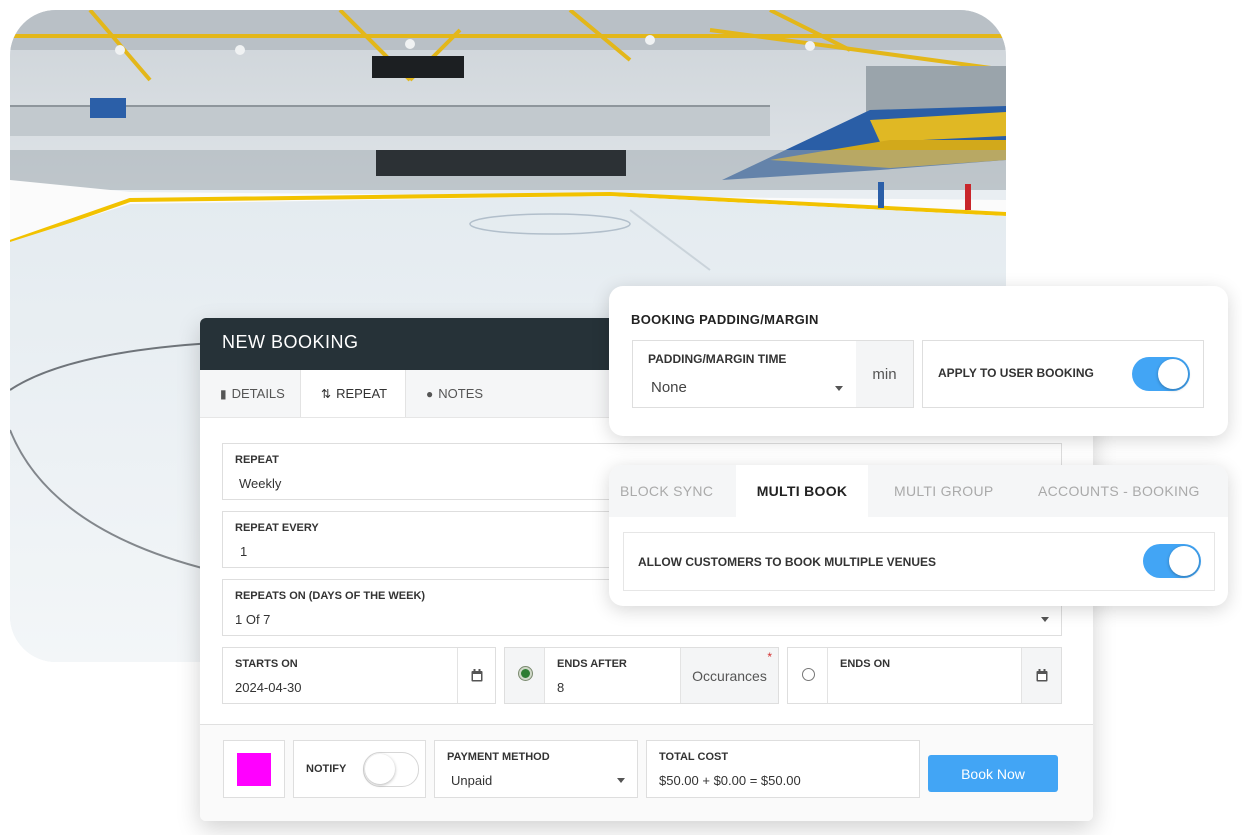 The height and width of the screenshot is (835, 1242). What do you see at coordinates (266, 664) in the screenshot?
I see `starts-on-label: STARTS ON` at bounding box center [266, 664].